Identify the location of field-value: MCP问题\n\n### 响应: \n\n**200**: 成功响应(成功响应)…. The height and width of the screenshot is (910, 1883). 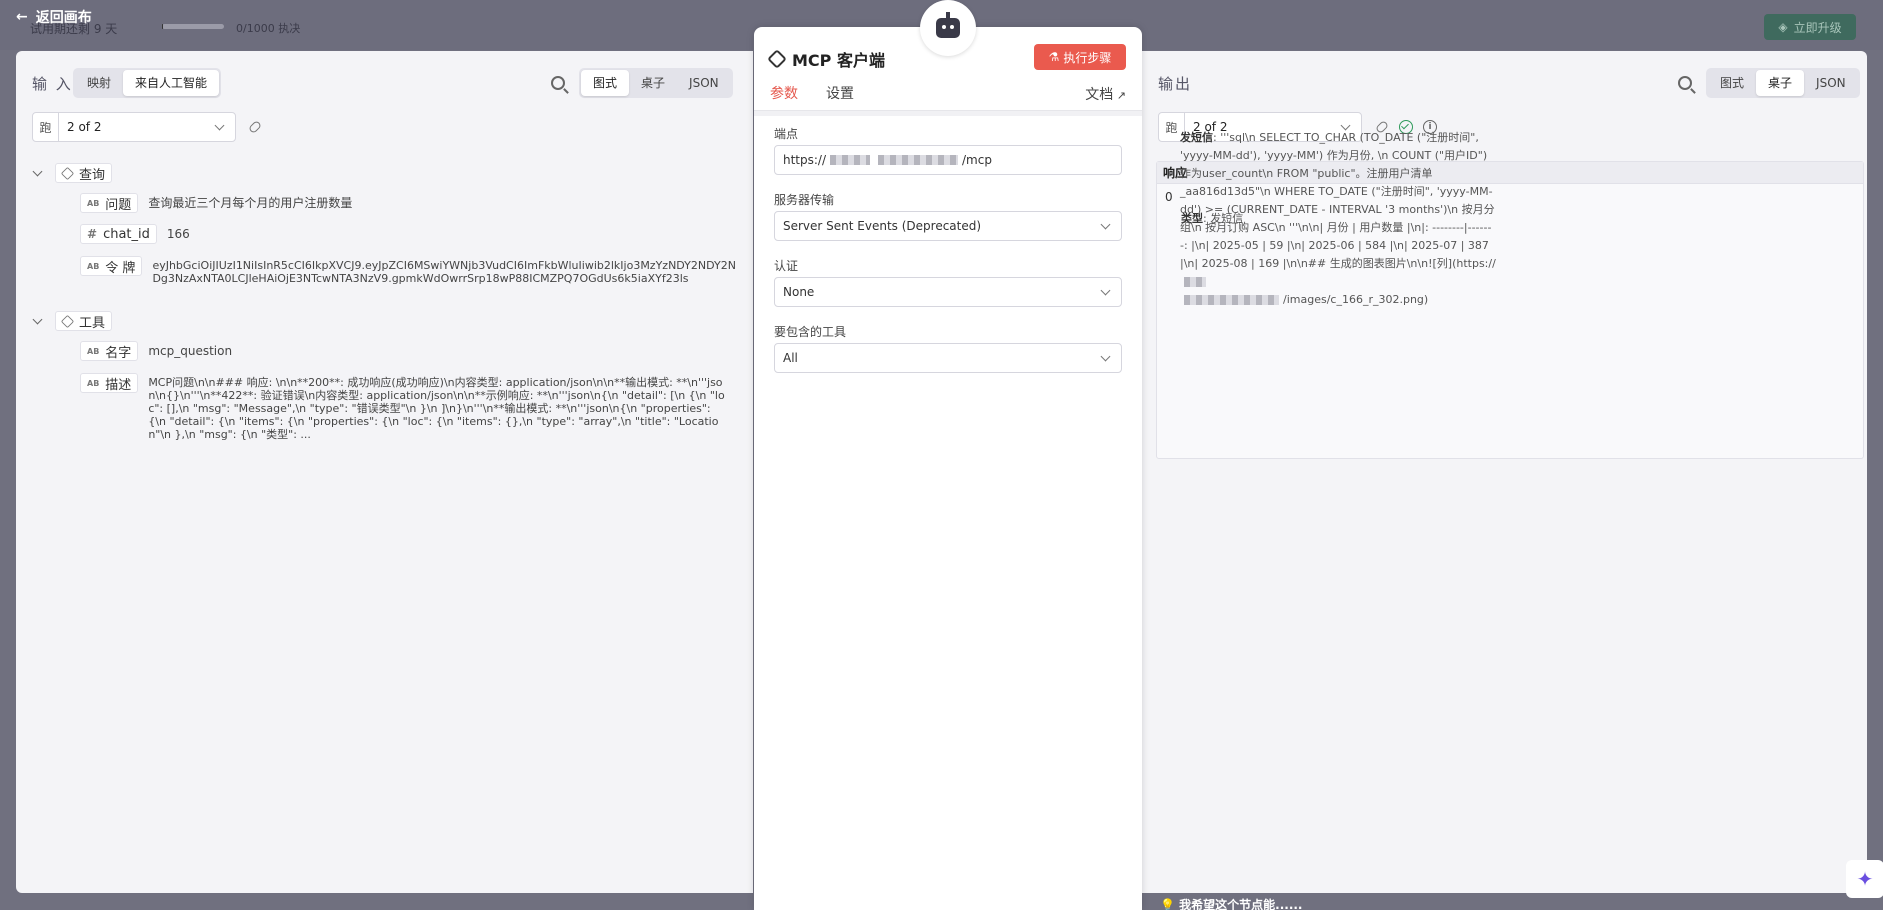
(436, 408).